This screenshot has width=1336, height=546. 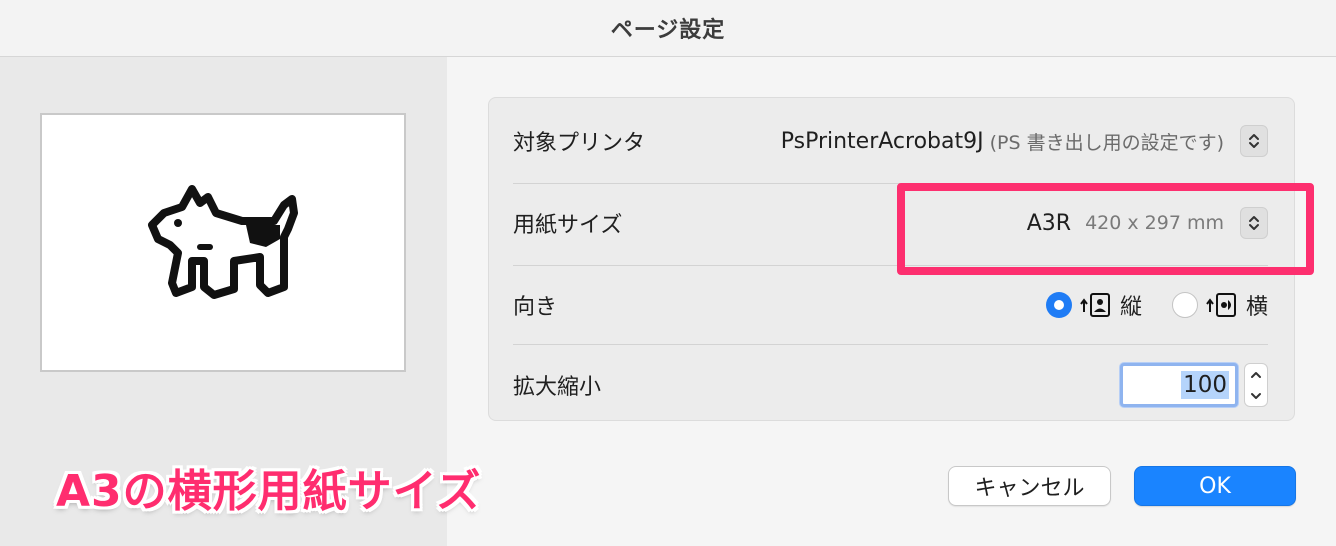 I want to click on title-bar: ページ設定, so click(x=668, y=28).